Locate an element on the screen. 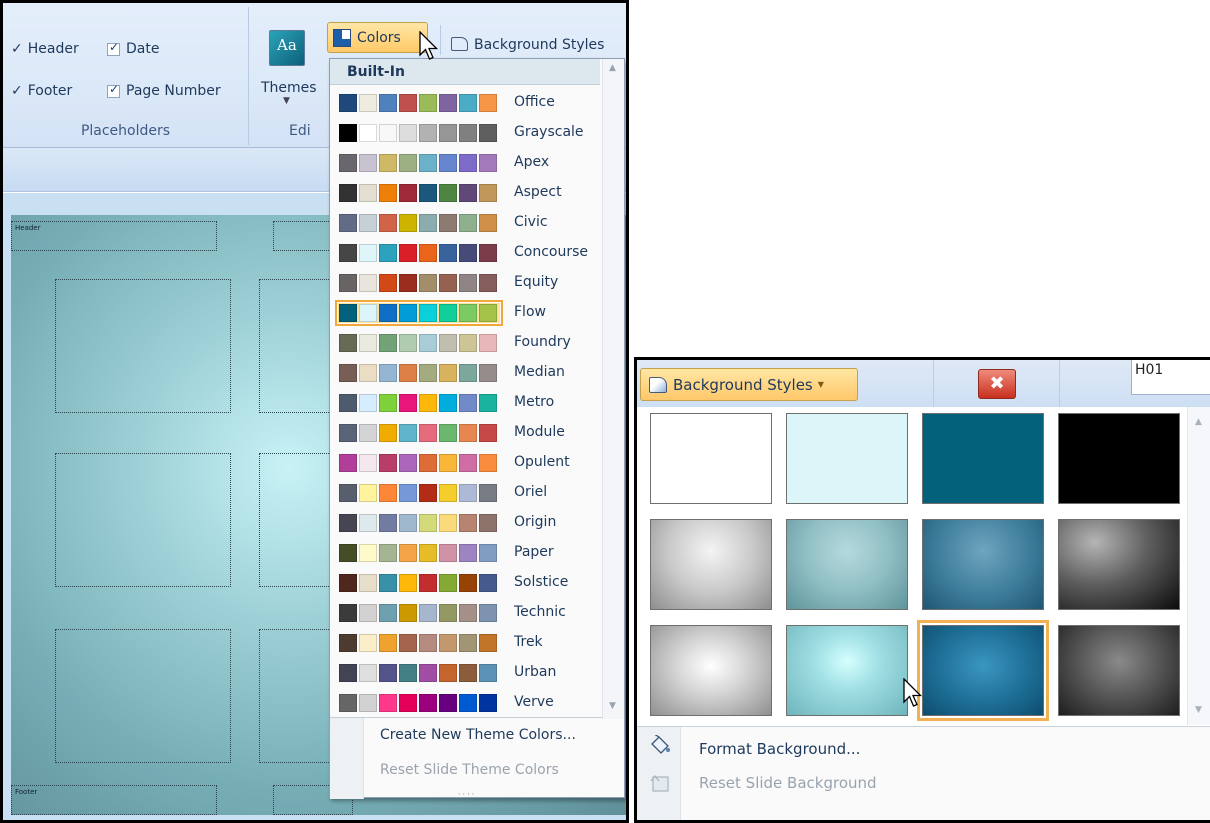  close-icon: ✖ is located at coordinates (997, 384).